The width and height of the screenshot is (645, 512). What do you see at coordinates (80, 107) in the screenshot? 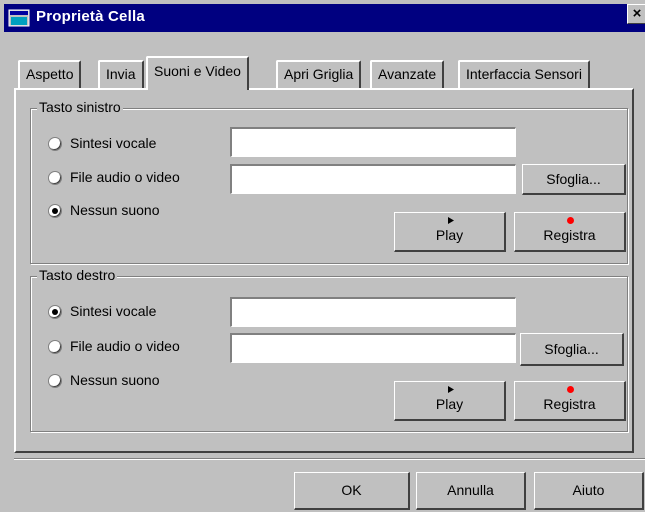
I see `group-title: Tasto sinistro` at bounding box center [80, 107].